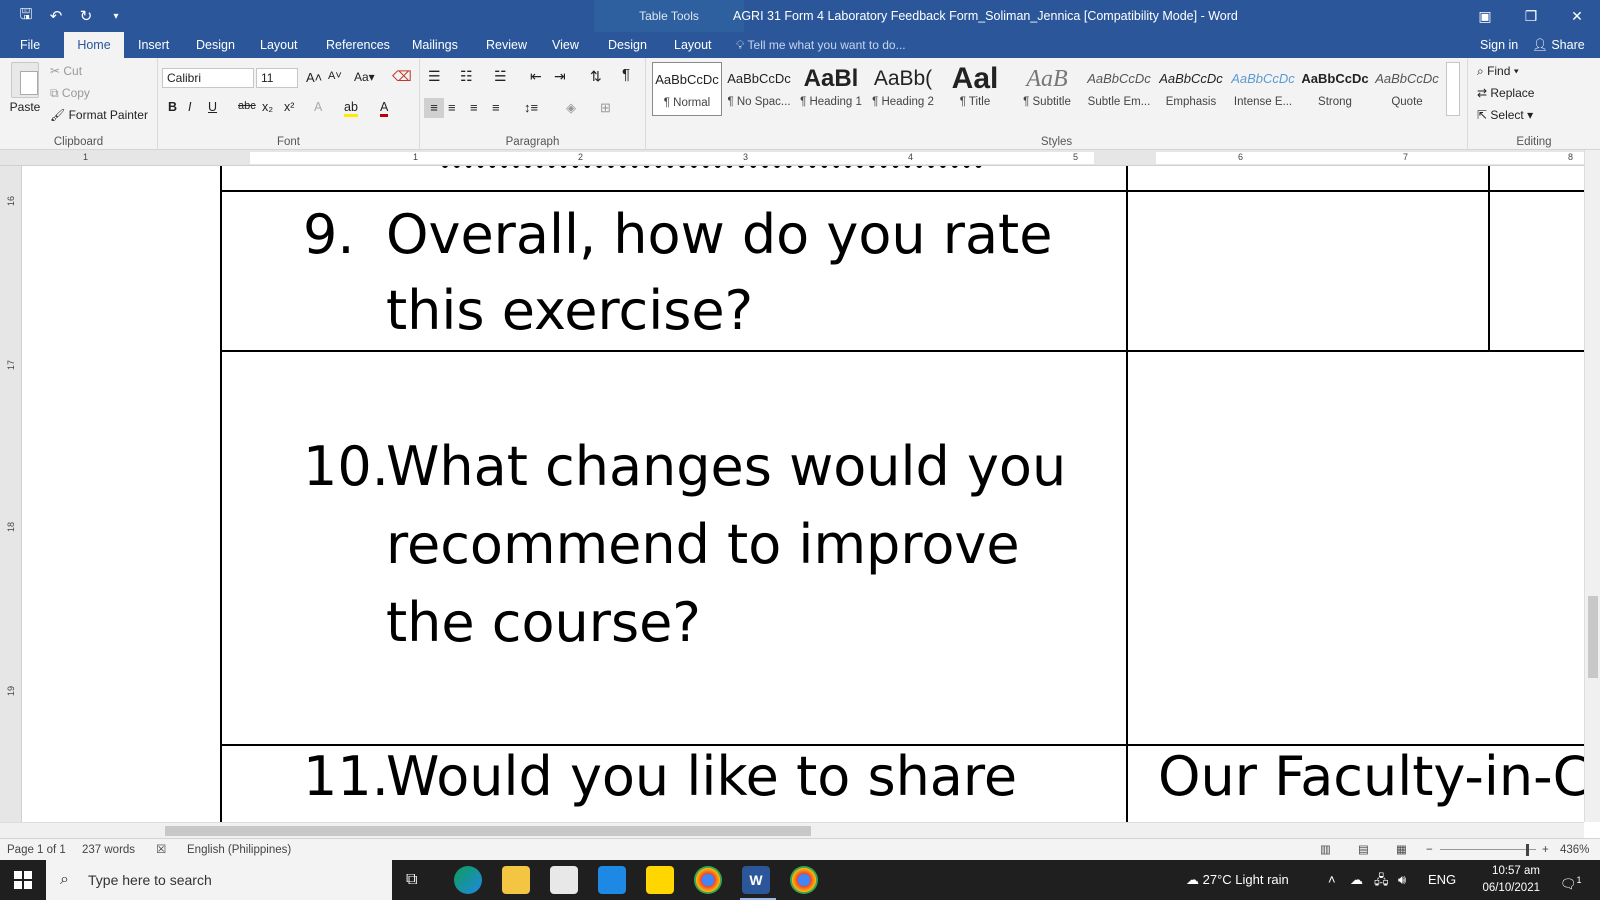  Describe the element at coordinates (161, 850) in the screenshot. I see `proofing-icon: ☒` at that location.